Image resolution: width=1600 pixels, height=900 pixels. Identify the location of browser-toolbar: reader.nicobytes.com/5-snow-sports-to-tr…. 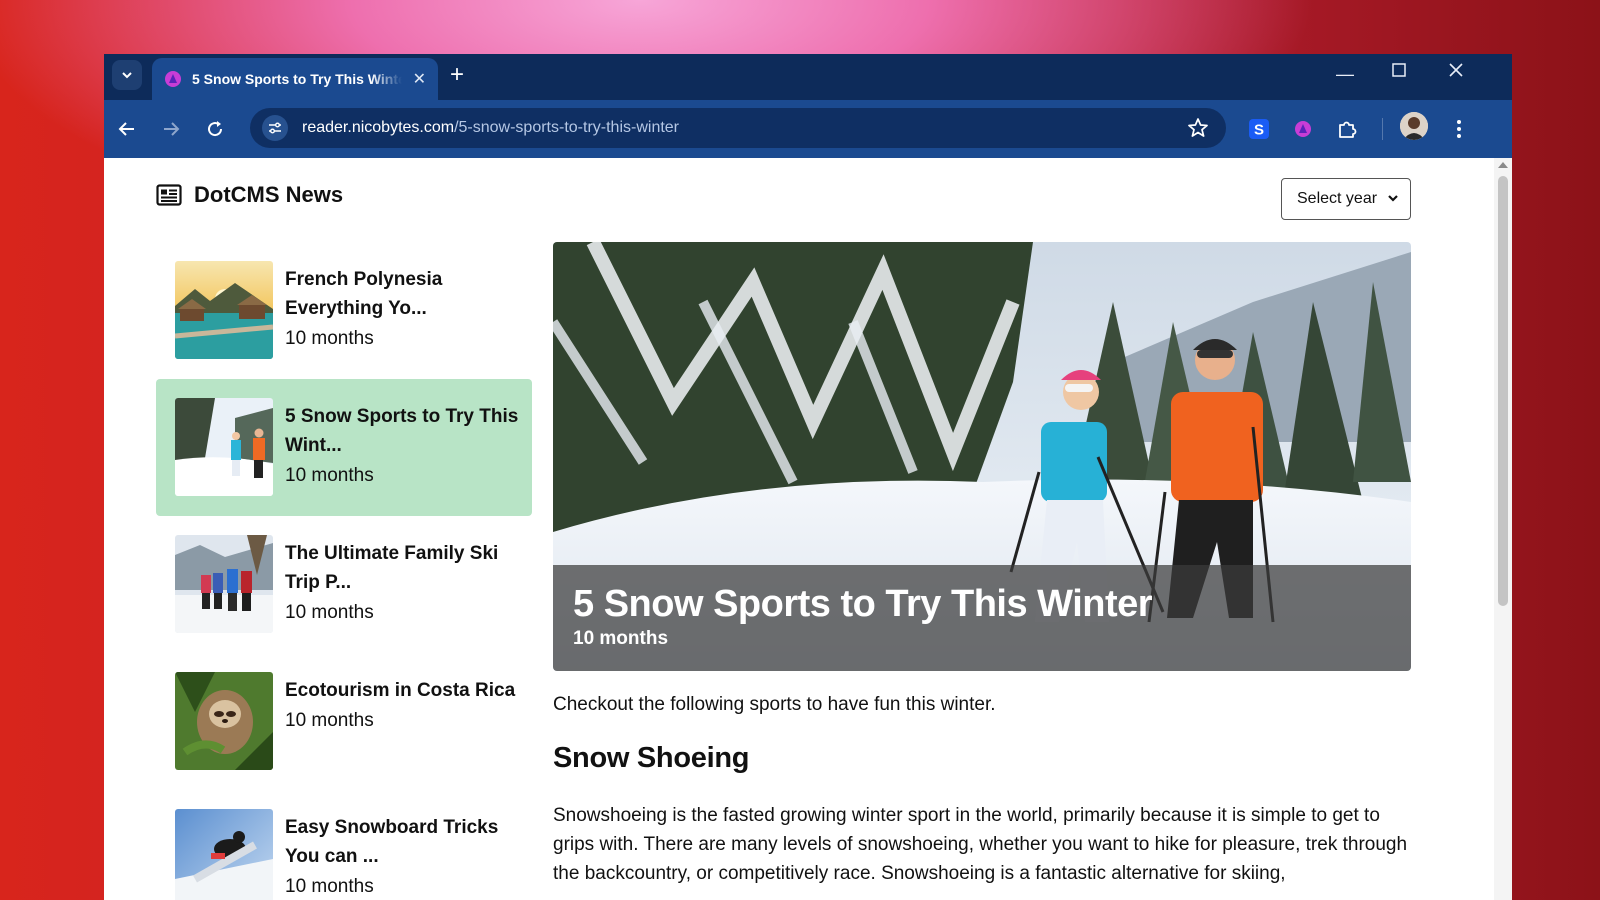
(808, 129).